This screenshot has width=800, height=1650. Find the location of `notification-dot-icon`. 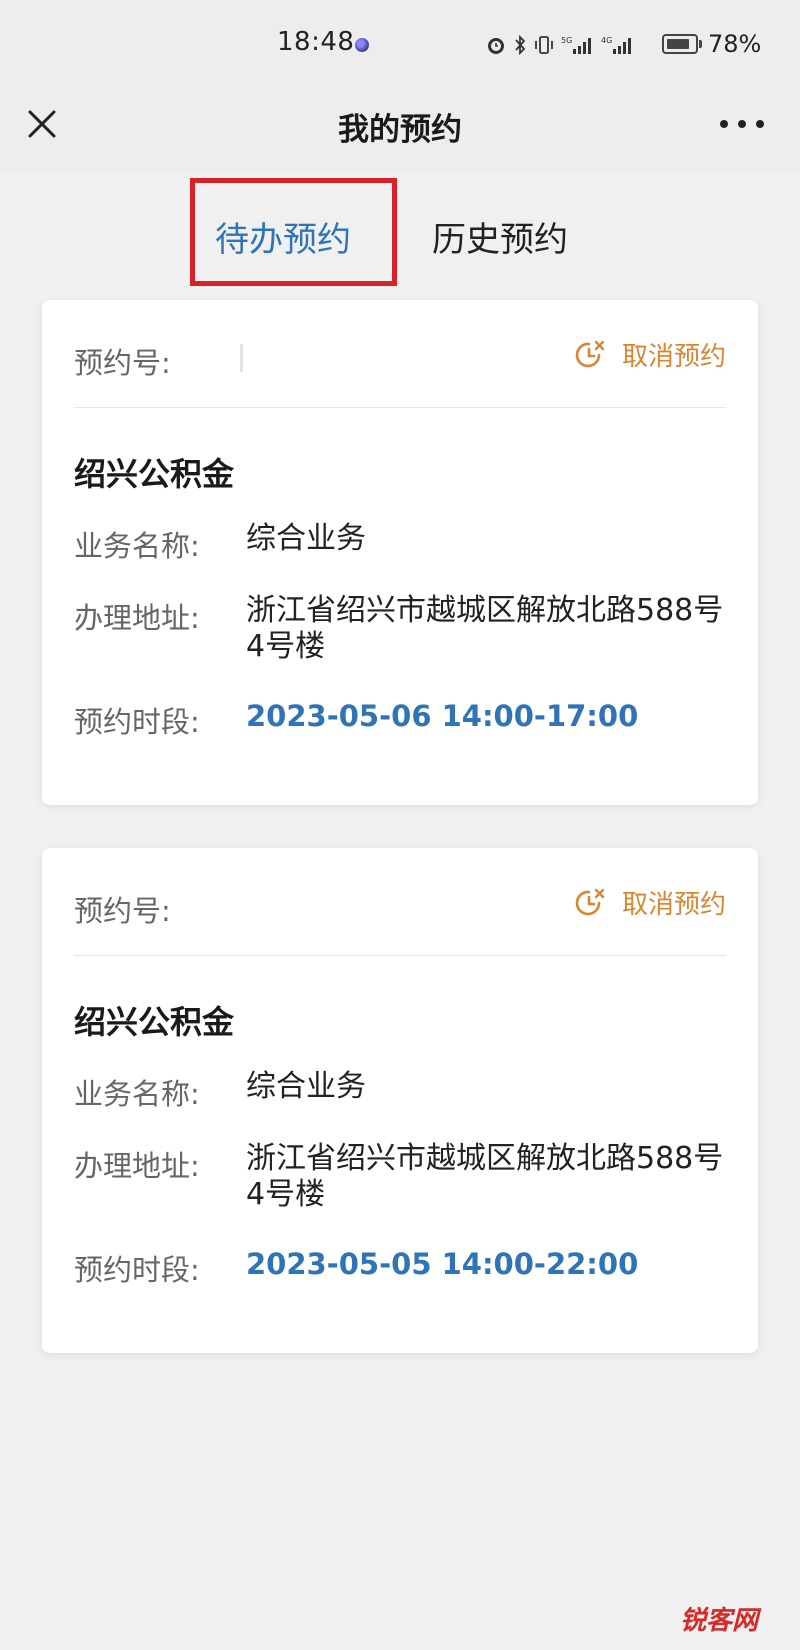

notification-dot-icon is located at coordinates (362, 45).